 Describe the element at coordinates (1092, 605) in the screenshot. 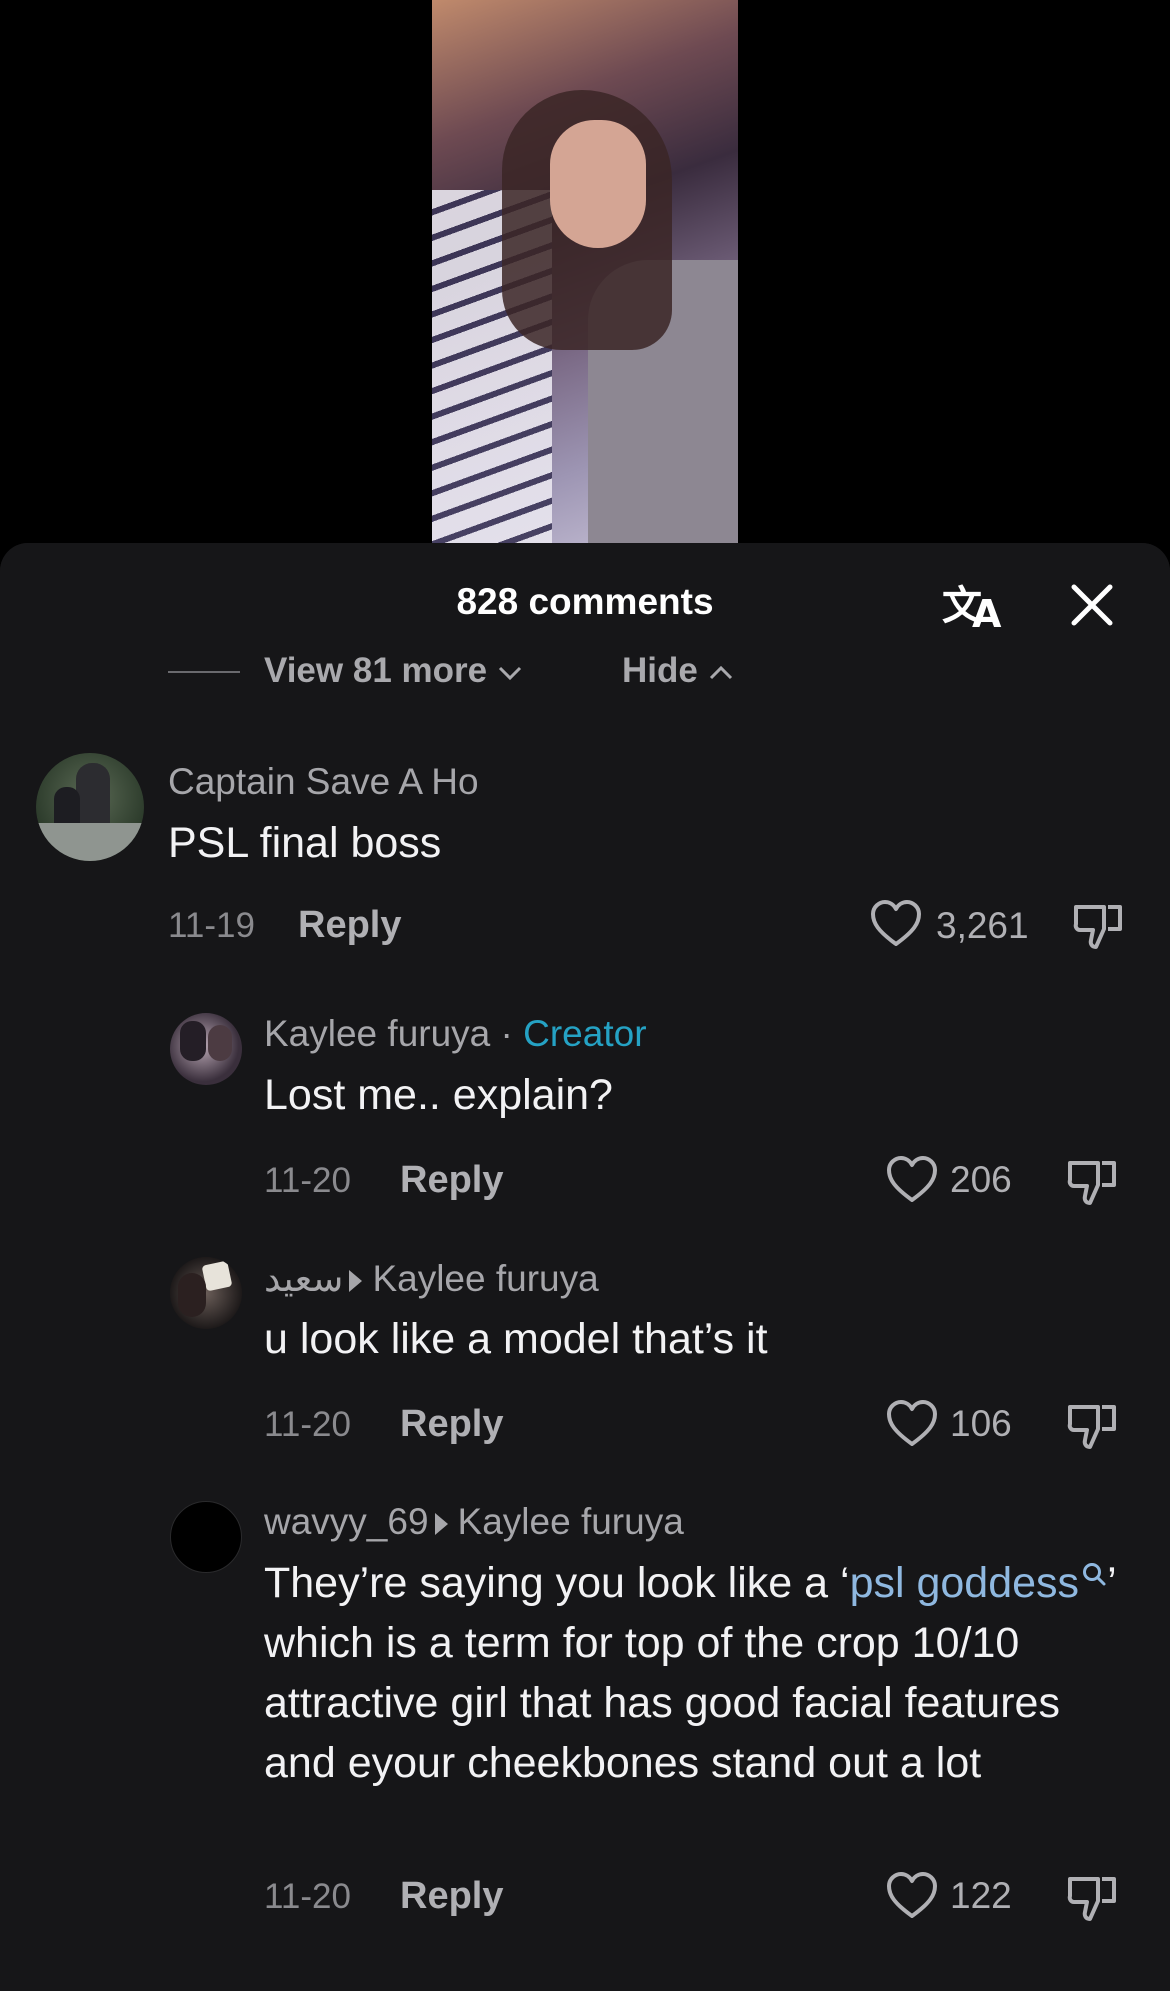

I see `close-icon` at that location.